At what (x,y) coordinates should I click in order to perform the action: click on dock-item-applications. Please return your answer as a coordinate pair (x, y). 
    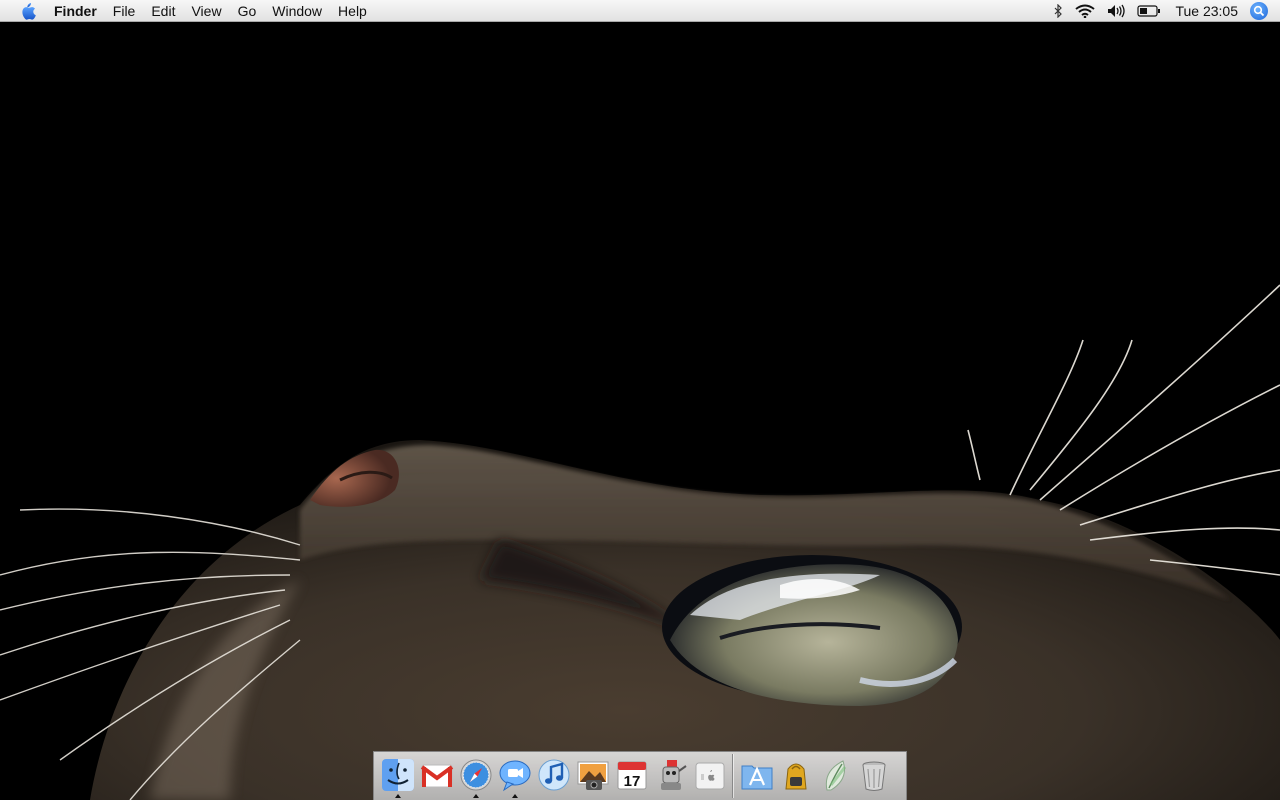
    Looking at the image, I should click on (756, 776).